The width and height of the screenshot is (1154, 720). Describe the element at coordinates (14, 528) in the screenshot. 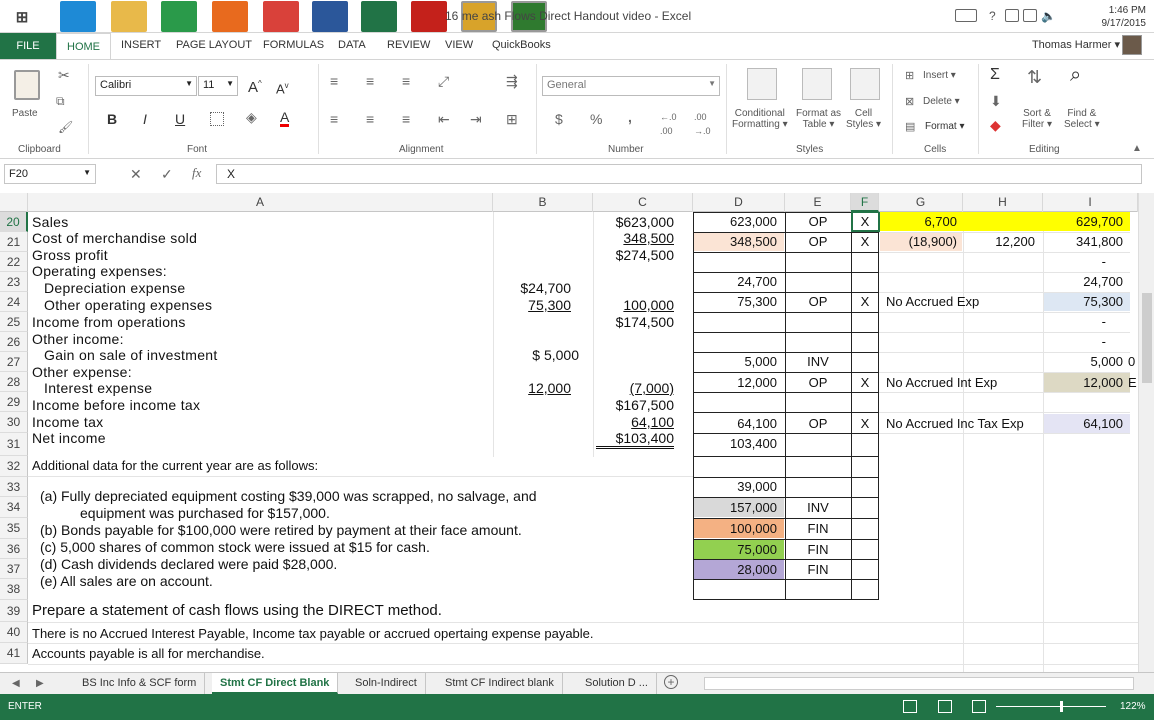

I see `row-header-35: 35` at that location.